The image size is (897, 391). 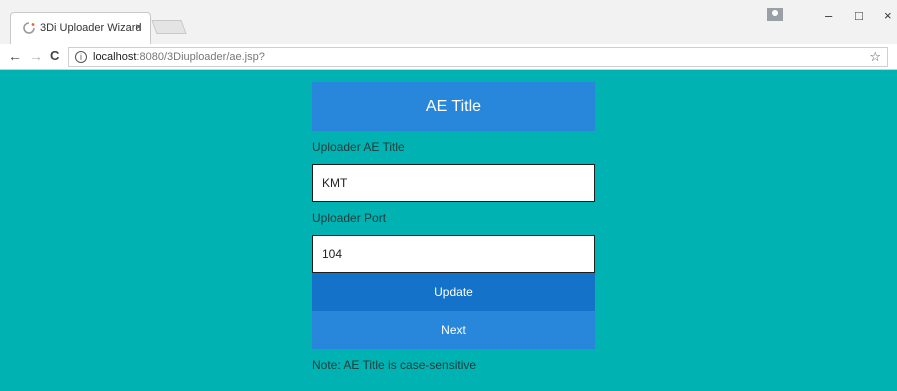 I want to click on url-text: localhost:8080/3Diuploader/ae.jsp?, so click(x=179, y=57).